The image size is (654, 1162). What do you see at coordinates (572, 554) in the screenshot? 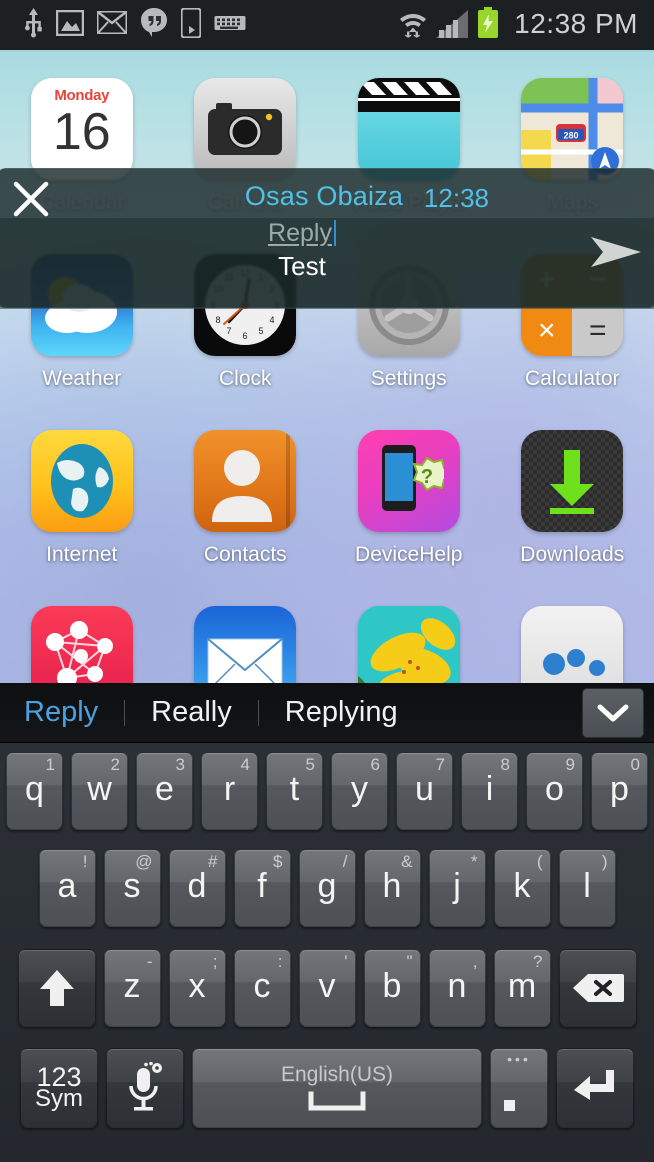
I see `app-label: Downloads` at bounding box center [572, 554].